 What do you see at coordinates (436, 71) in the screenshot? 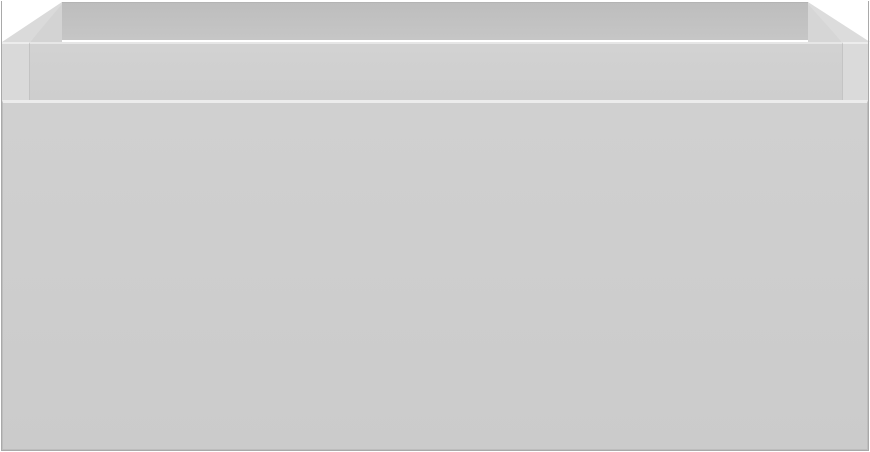
I see `upper-rail` at bounding box center [436, 71].